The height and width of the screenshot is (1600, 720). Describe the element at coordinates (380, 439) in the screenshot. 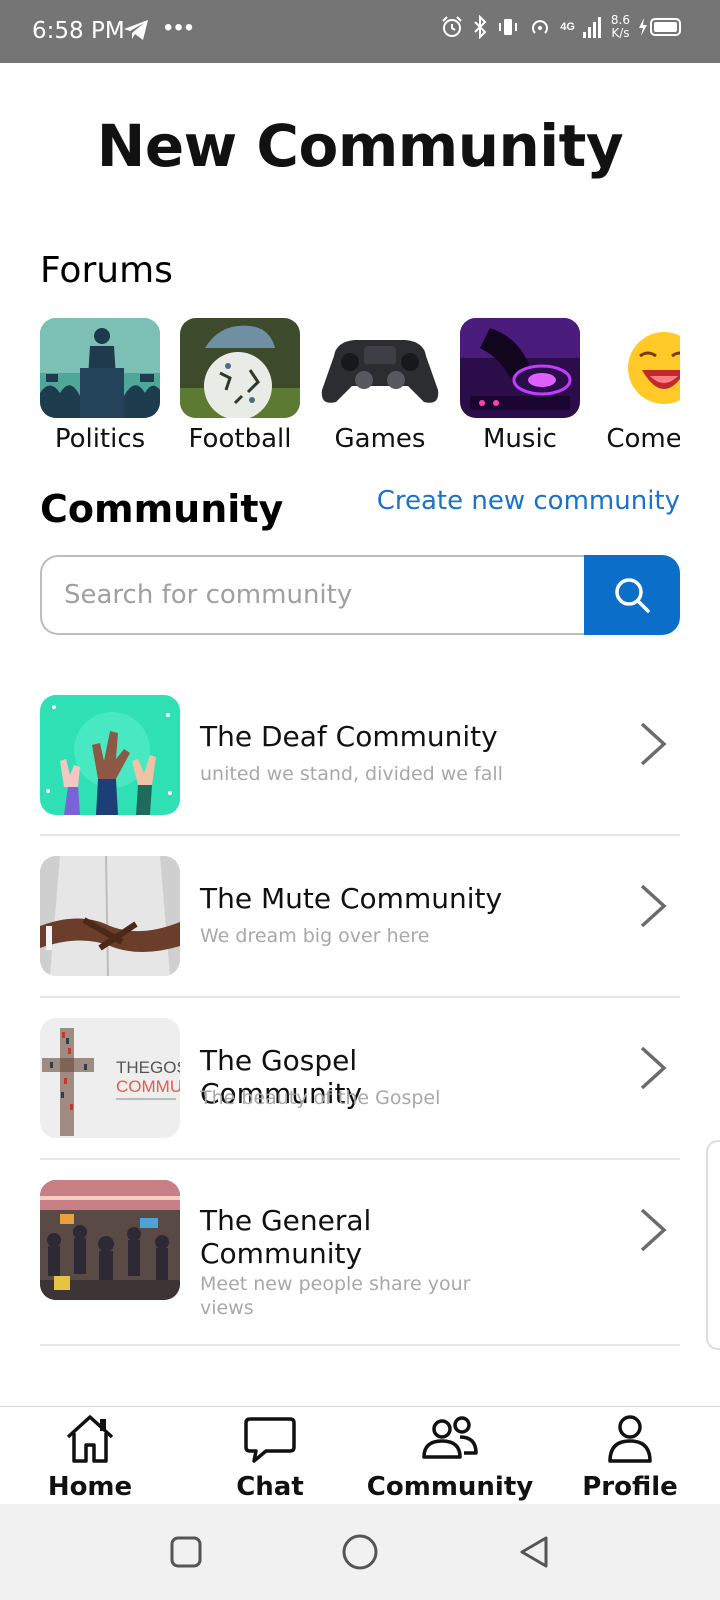

I see `forum-label: Games` at that location.